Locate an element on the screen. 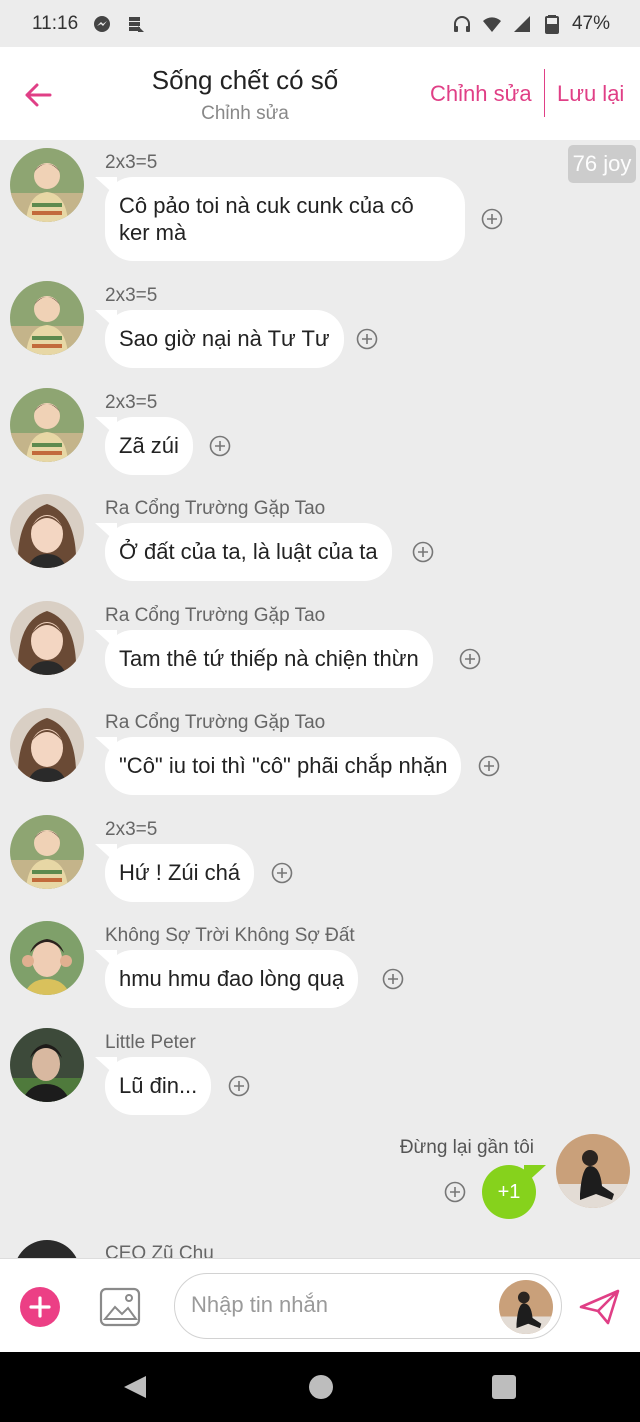 Image resolution: width=640 pixels, height=1422 pixels. message-input-wrap is located at coordinates (368, 1306).